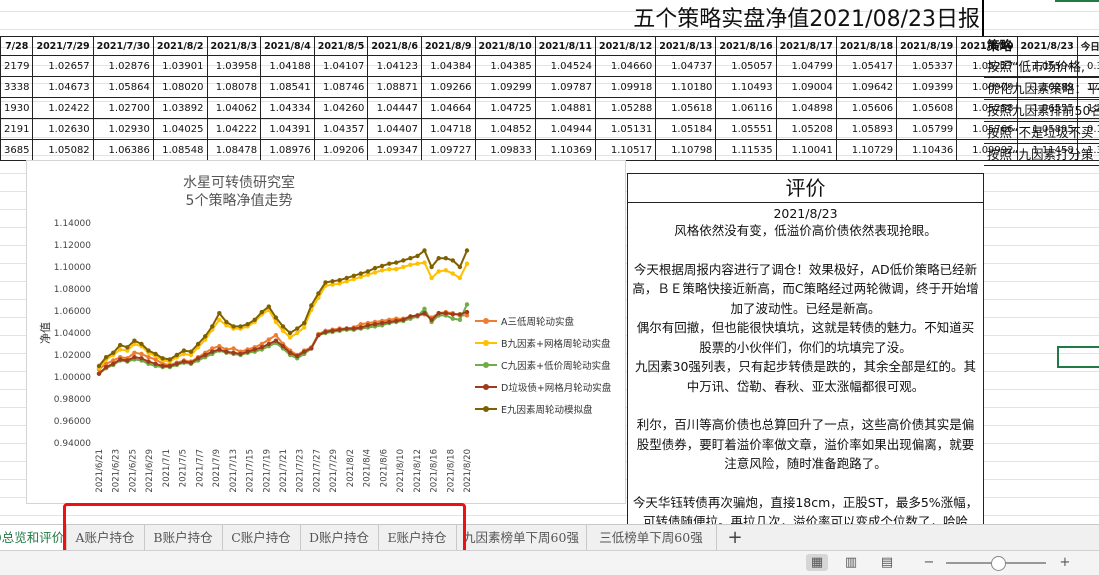  What do you see at coordinates (746, 46) in the screenshot?
I see `column-header: 2021/8/16` at bounding box center [746, 46].